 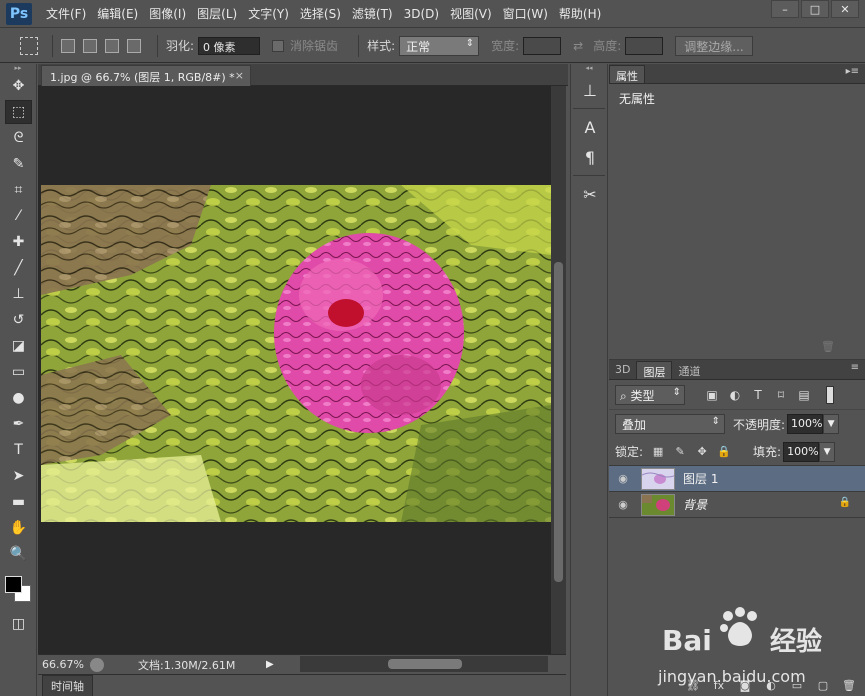 I want to click on layer-row: ◉ 图层 1, so click(x=737, y=479).